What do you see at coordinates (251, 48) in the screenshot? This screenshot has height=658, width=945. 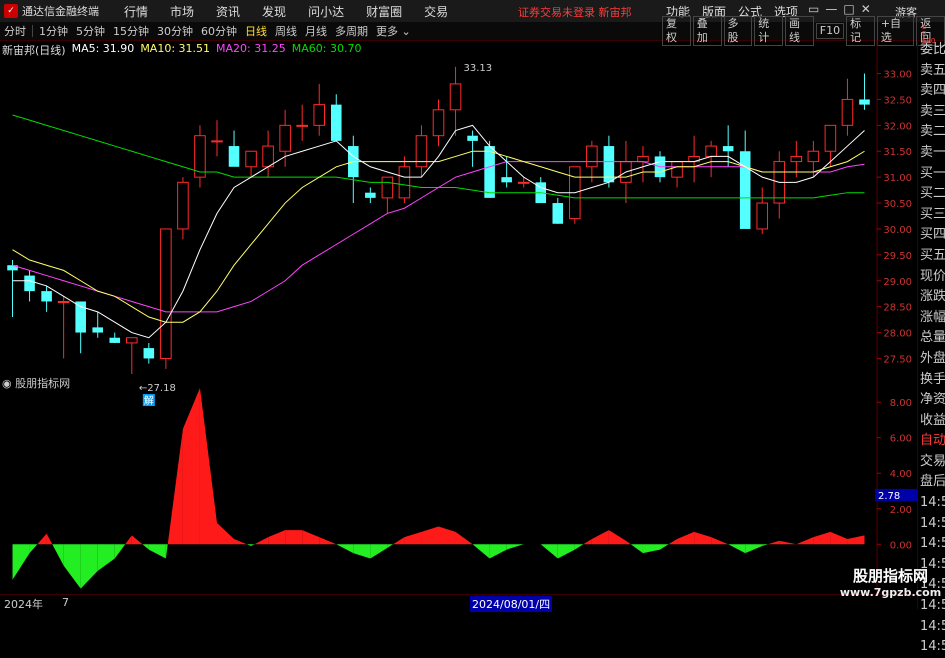 I see `ma20-label: MA20: 31.25` at bounding box center [251, 48].